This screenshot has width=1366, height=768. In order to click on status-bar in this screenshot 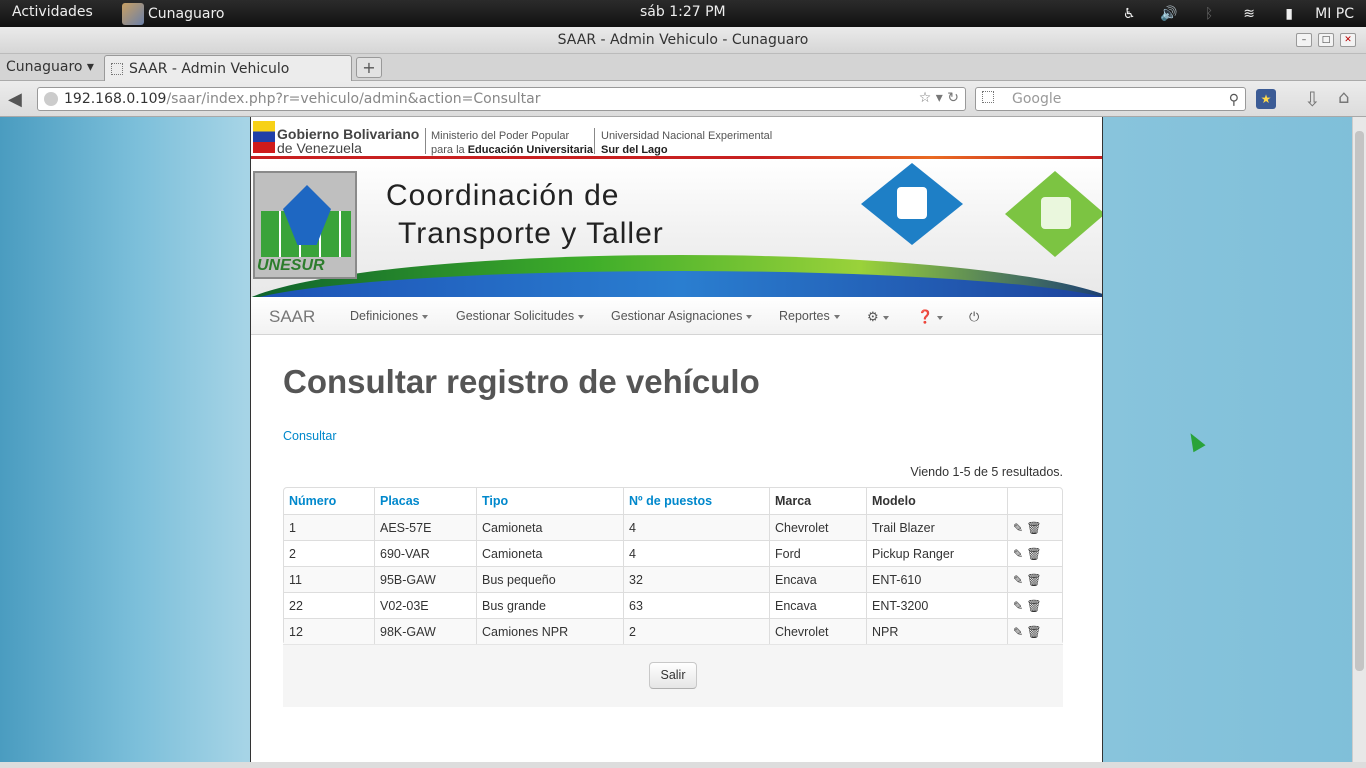, I will do `click(683, 765)`.